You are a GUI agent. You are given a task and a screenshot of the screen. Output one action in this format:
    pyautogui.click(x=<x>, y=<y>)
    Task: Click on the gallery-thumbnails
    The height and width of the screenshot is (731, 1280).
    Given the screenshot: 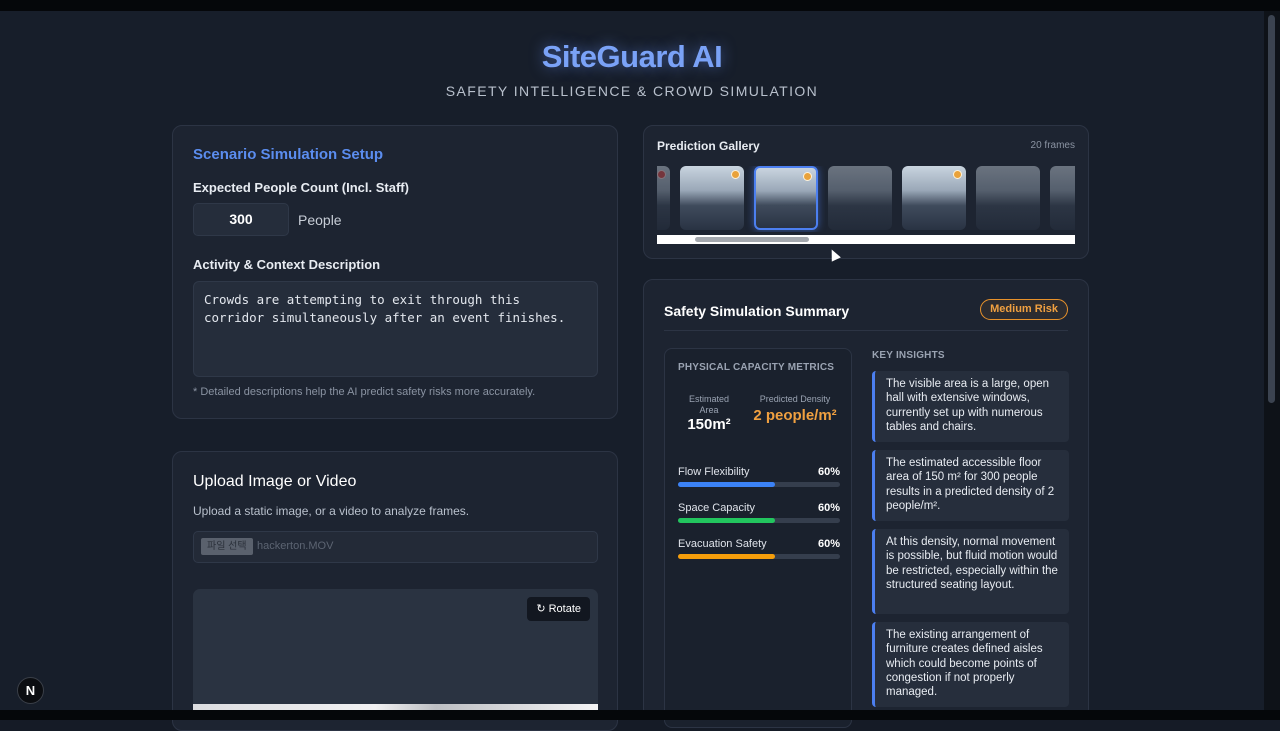 What is the action you would take?
    pyautogui.click(x=866, y=199)
    